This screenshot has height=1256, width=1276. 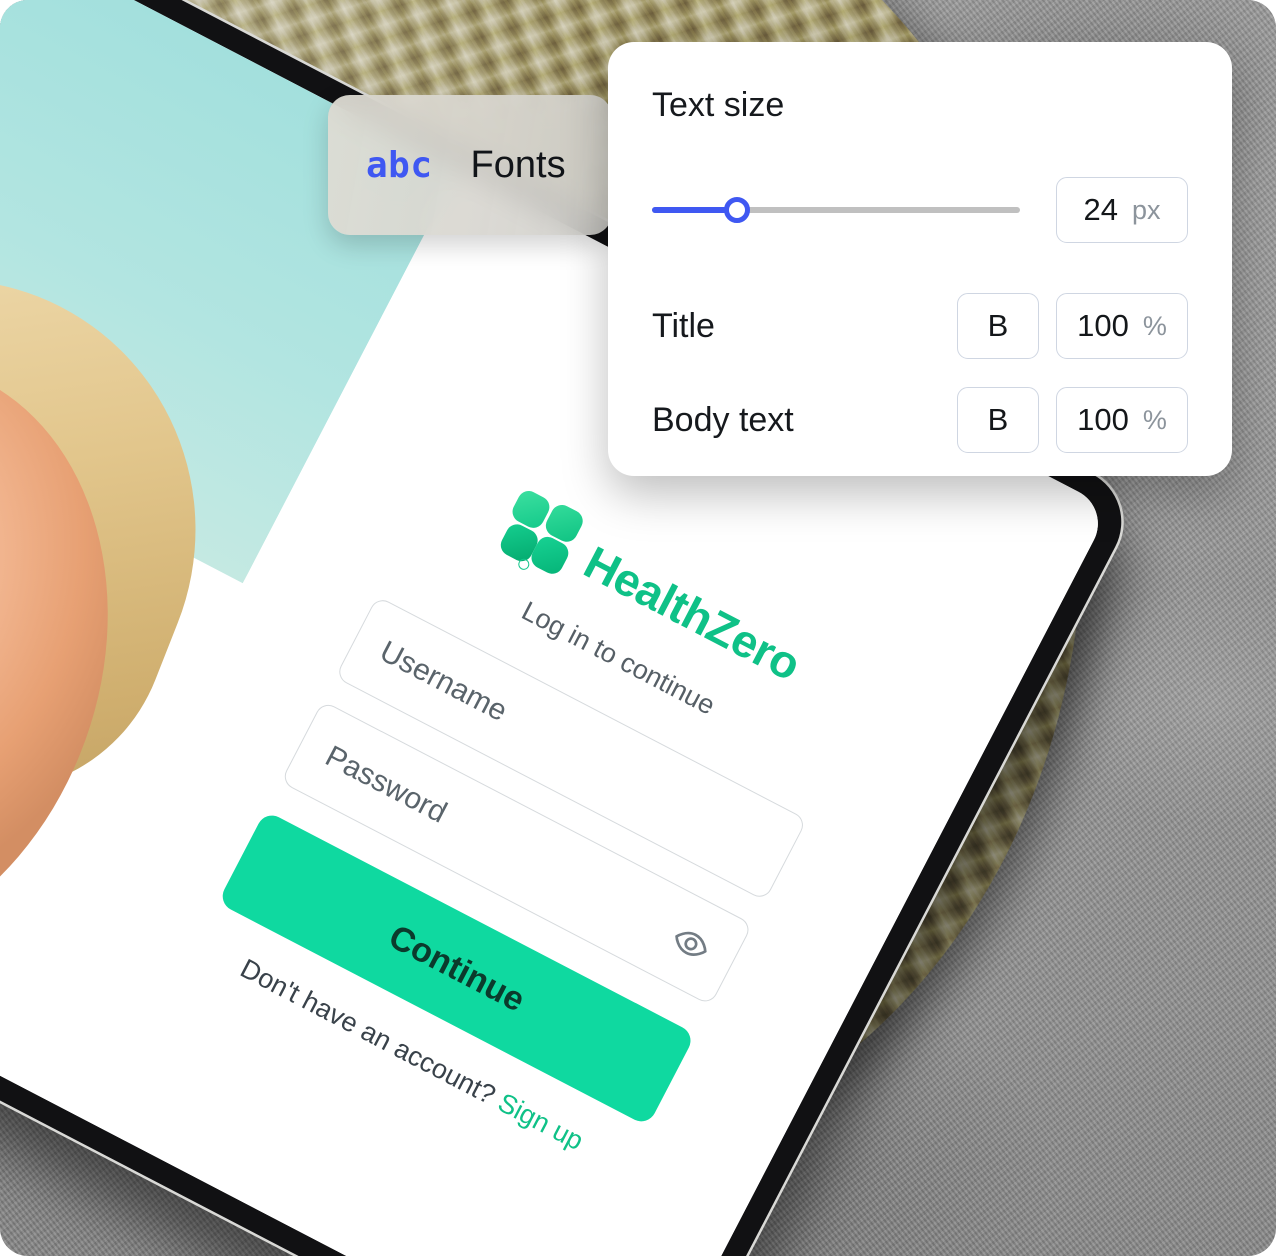 I want to click on text-size-value-input: 24 px, so click(x=1122, y=210).